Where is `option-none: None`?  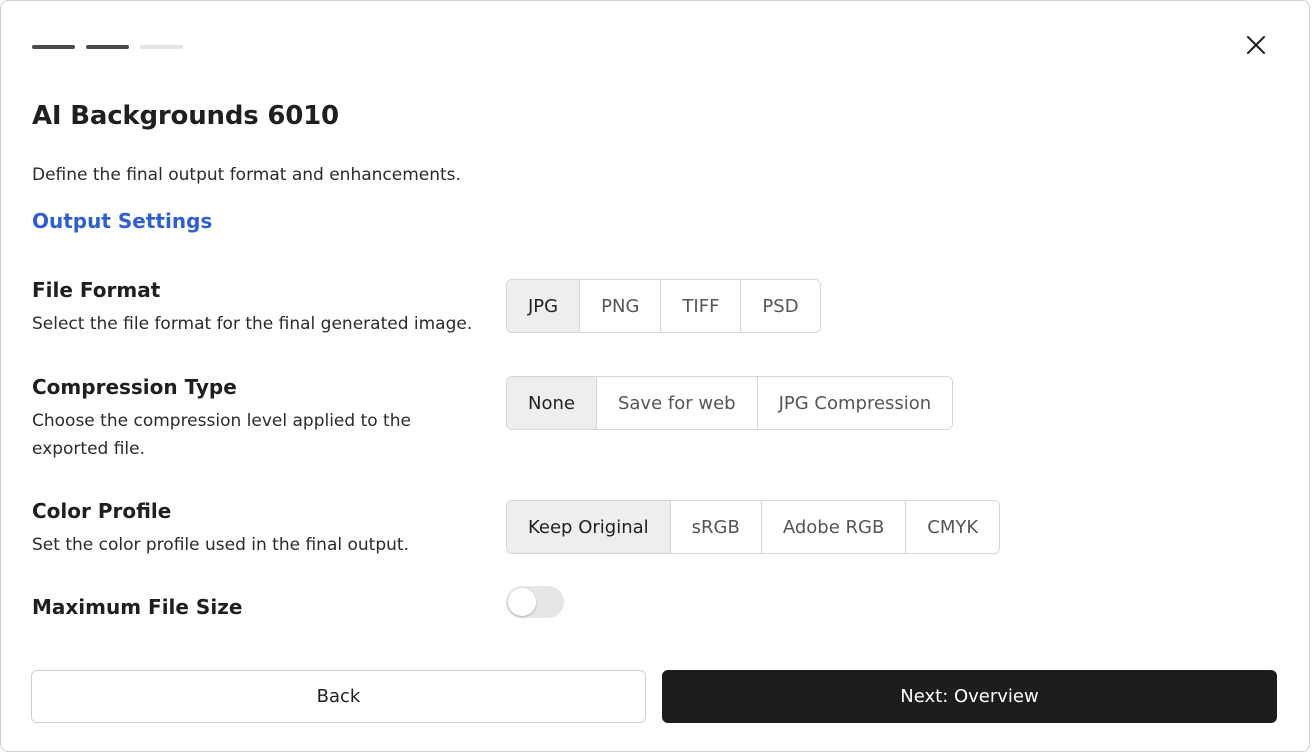 option-none: None is located at coordinates (551, 403).